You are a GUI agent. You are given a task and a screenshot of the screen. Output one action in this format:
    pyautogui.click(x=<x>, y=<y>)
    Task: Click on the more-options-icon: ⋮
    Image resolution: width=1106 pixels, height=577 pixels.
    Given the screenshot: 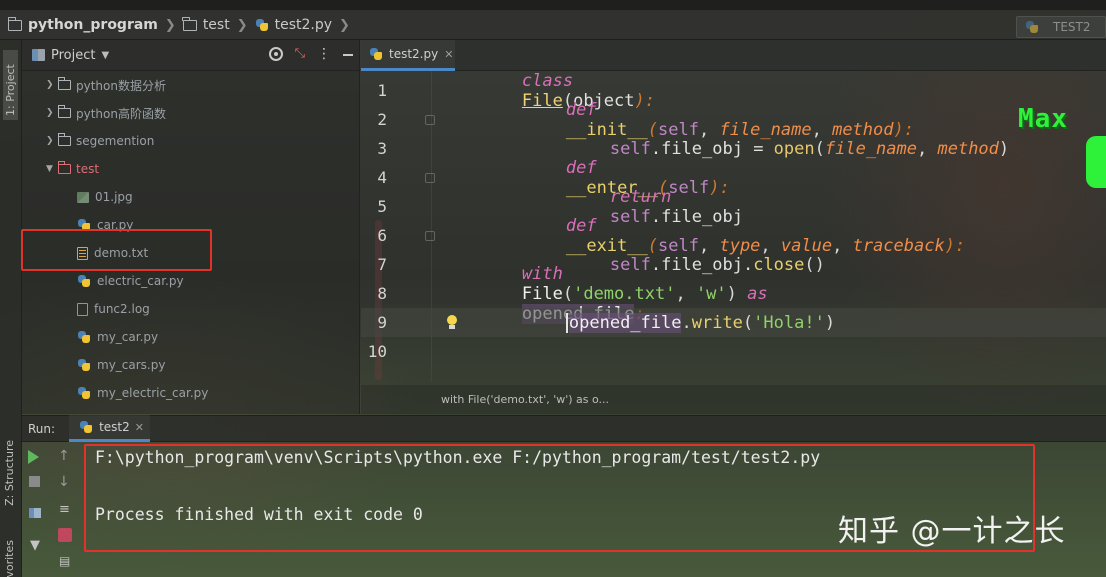 What is the action you would take?
    pyautogui.click(x=324, y=54)
    